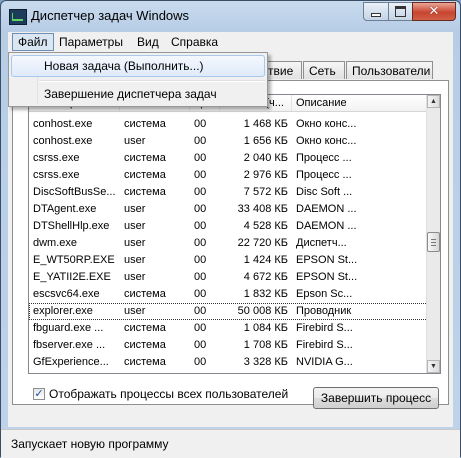  Describe the element at coordinates (265, 260) in the screenshot. I see `process-memory: 1 424 КБ` at that location.